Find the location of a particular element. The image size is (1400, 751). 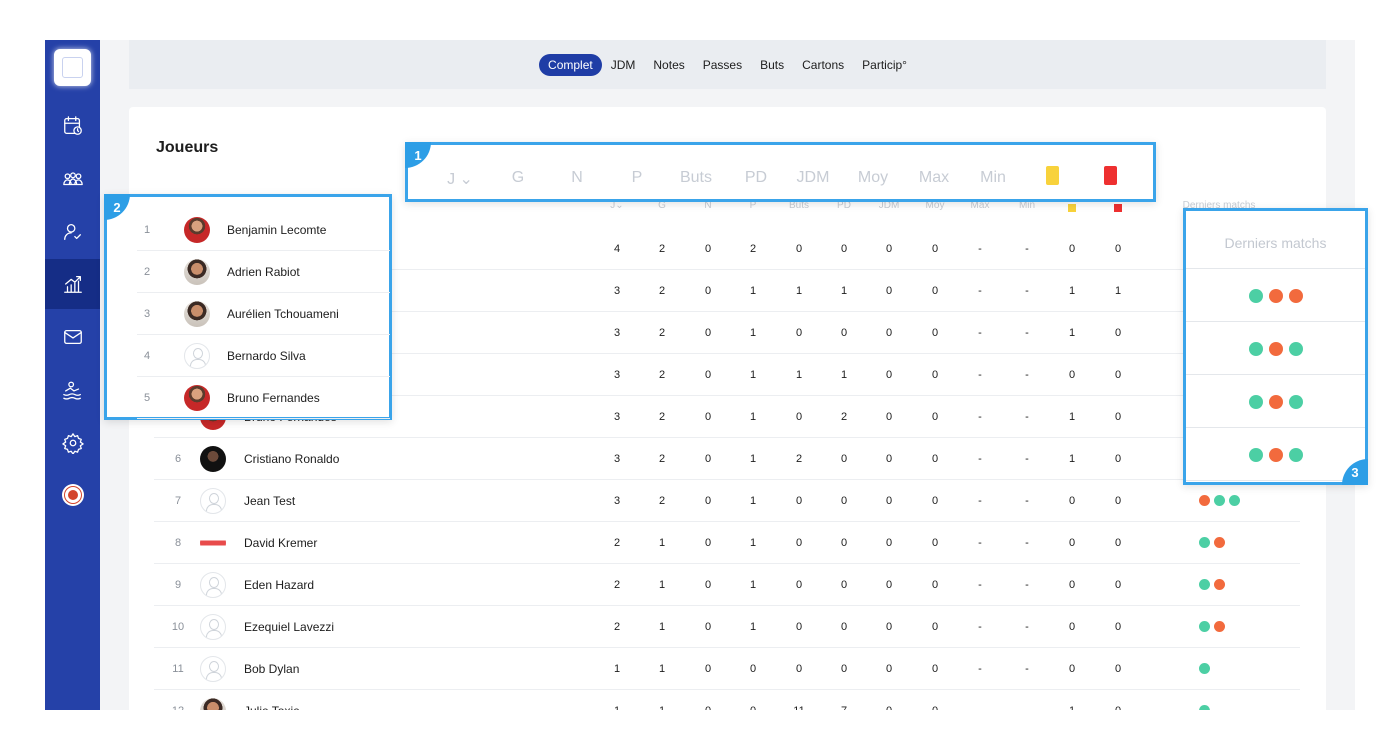

callout-player-row: 5 Bruno Fernandes is located at coordinates (263, 398).